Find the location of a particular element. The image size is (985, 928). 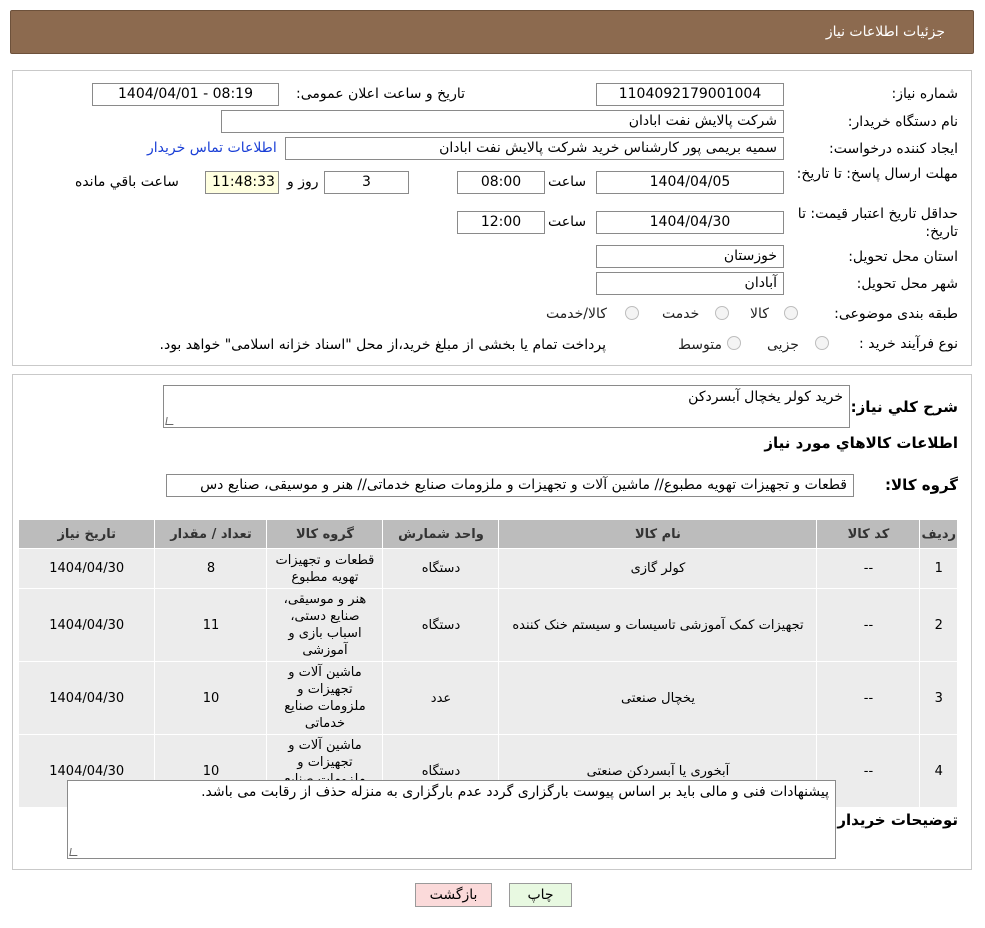

back-button: بازگشت is located at coordinates (453, 895).